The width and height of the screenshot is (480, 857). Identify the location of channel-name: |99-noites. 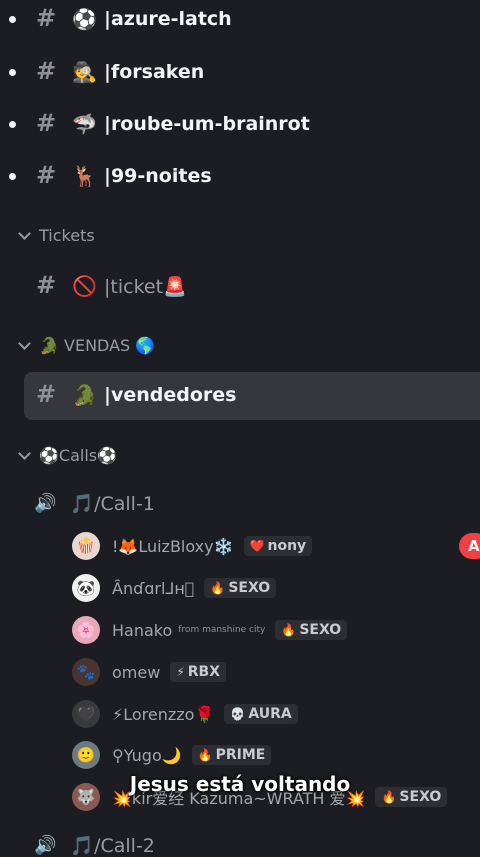
(158, 176).